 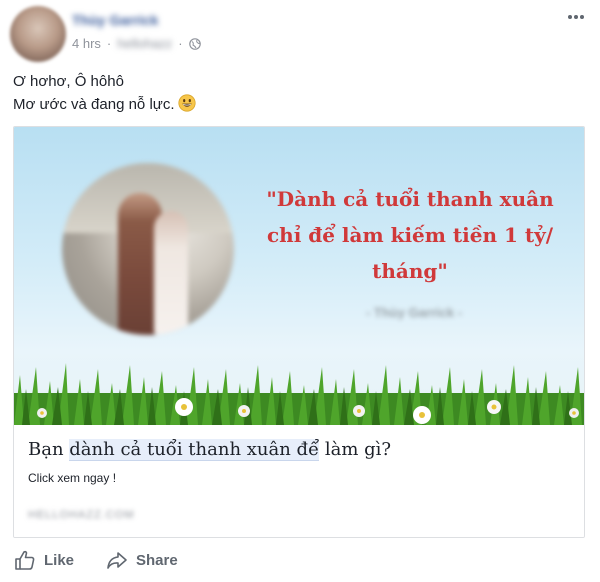 What do you see at coordinates (49, 449) in the screenshot?
I see `card-title-part-1: Bạn` at bounding box center [49, 449].